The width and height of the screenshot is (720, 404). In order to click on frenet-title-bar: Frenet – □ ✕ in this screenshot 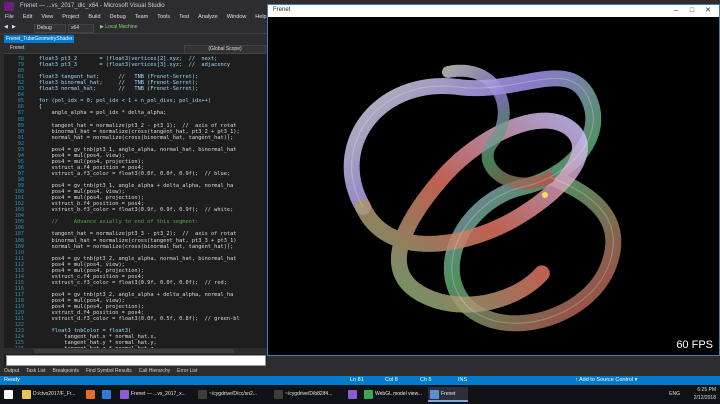, I will do `click(493, 11)`.